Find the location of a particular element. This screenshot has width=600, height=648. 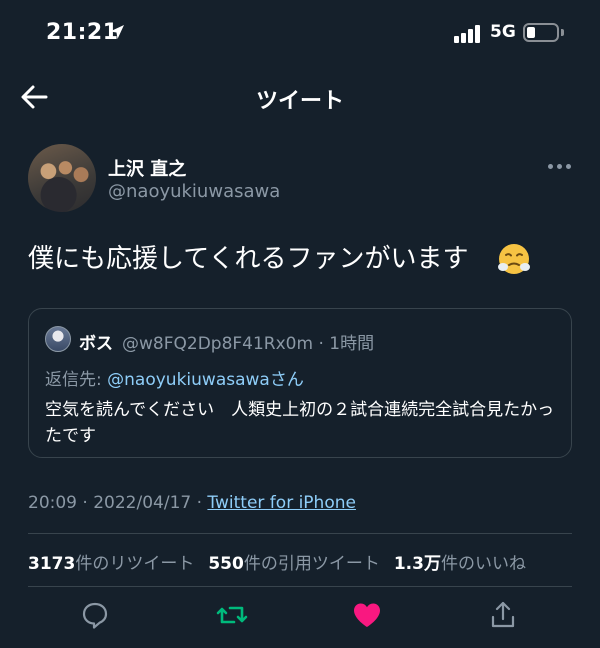

retweet-button is located at coordinates (232, 615).